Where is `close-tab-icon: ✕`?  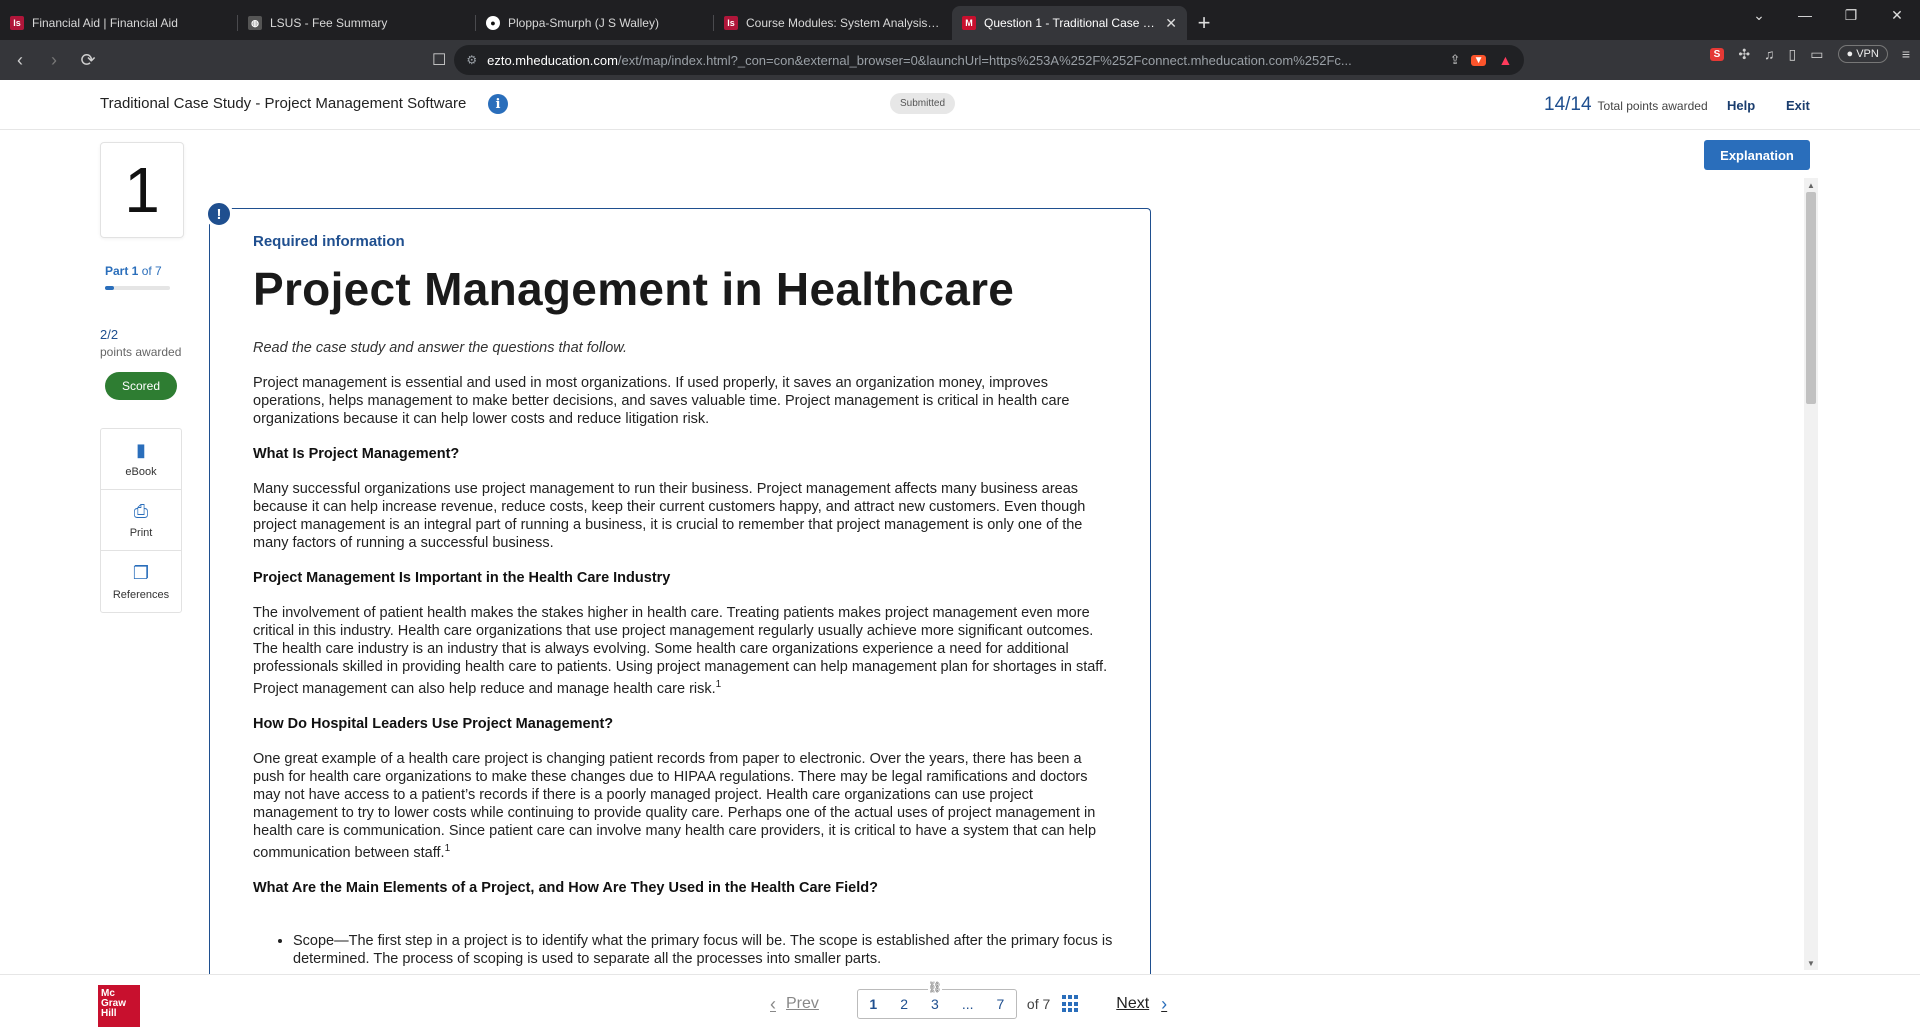
close-tab-icon: ✕ is located at coordinates (1171, 23).